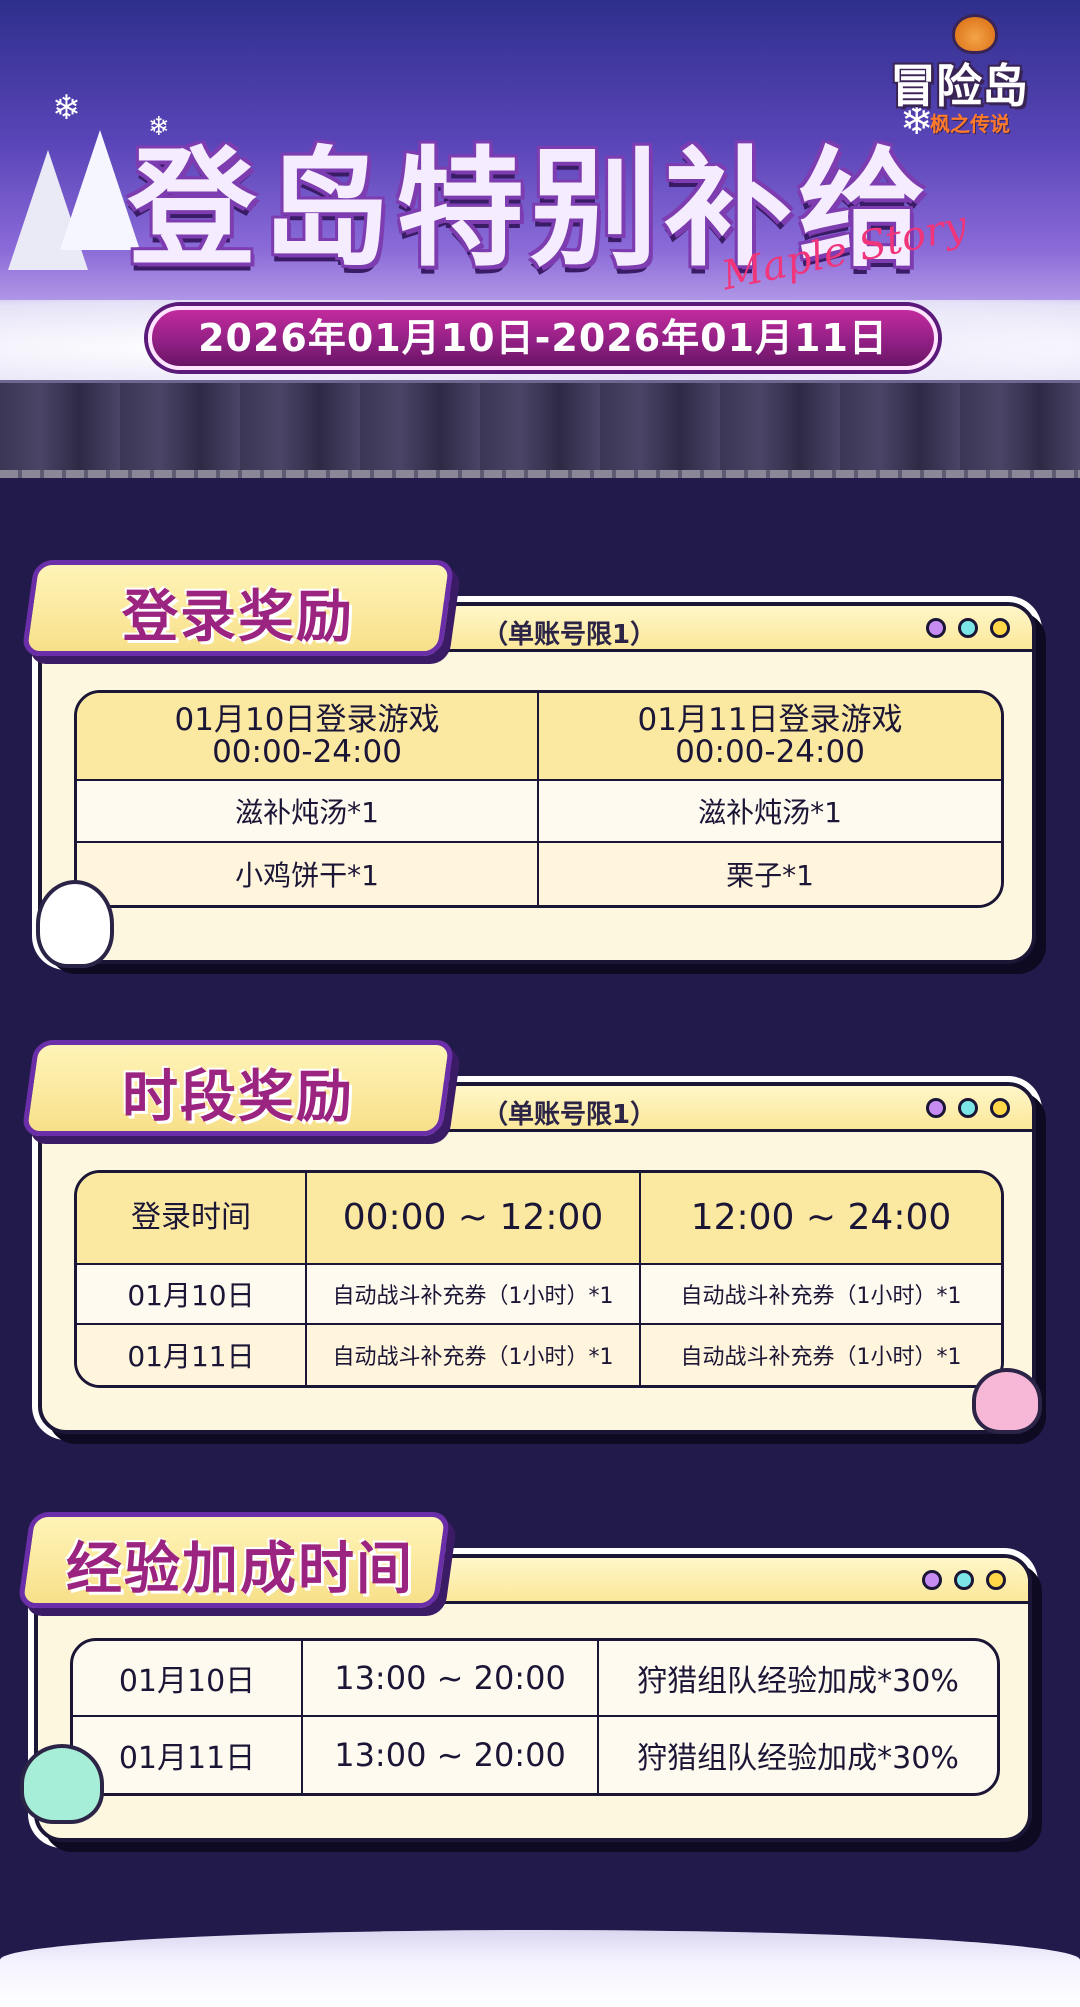 Image resolution: width=1080 pixels, height=2007 pixels. I want to click on mushroom-mascot-icon, so click(975, 34).